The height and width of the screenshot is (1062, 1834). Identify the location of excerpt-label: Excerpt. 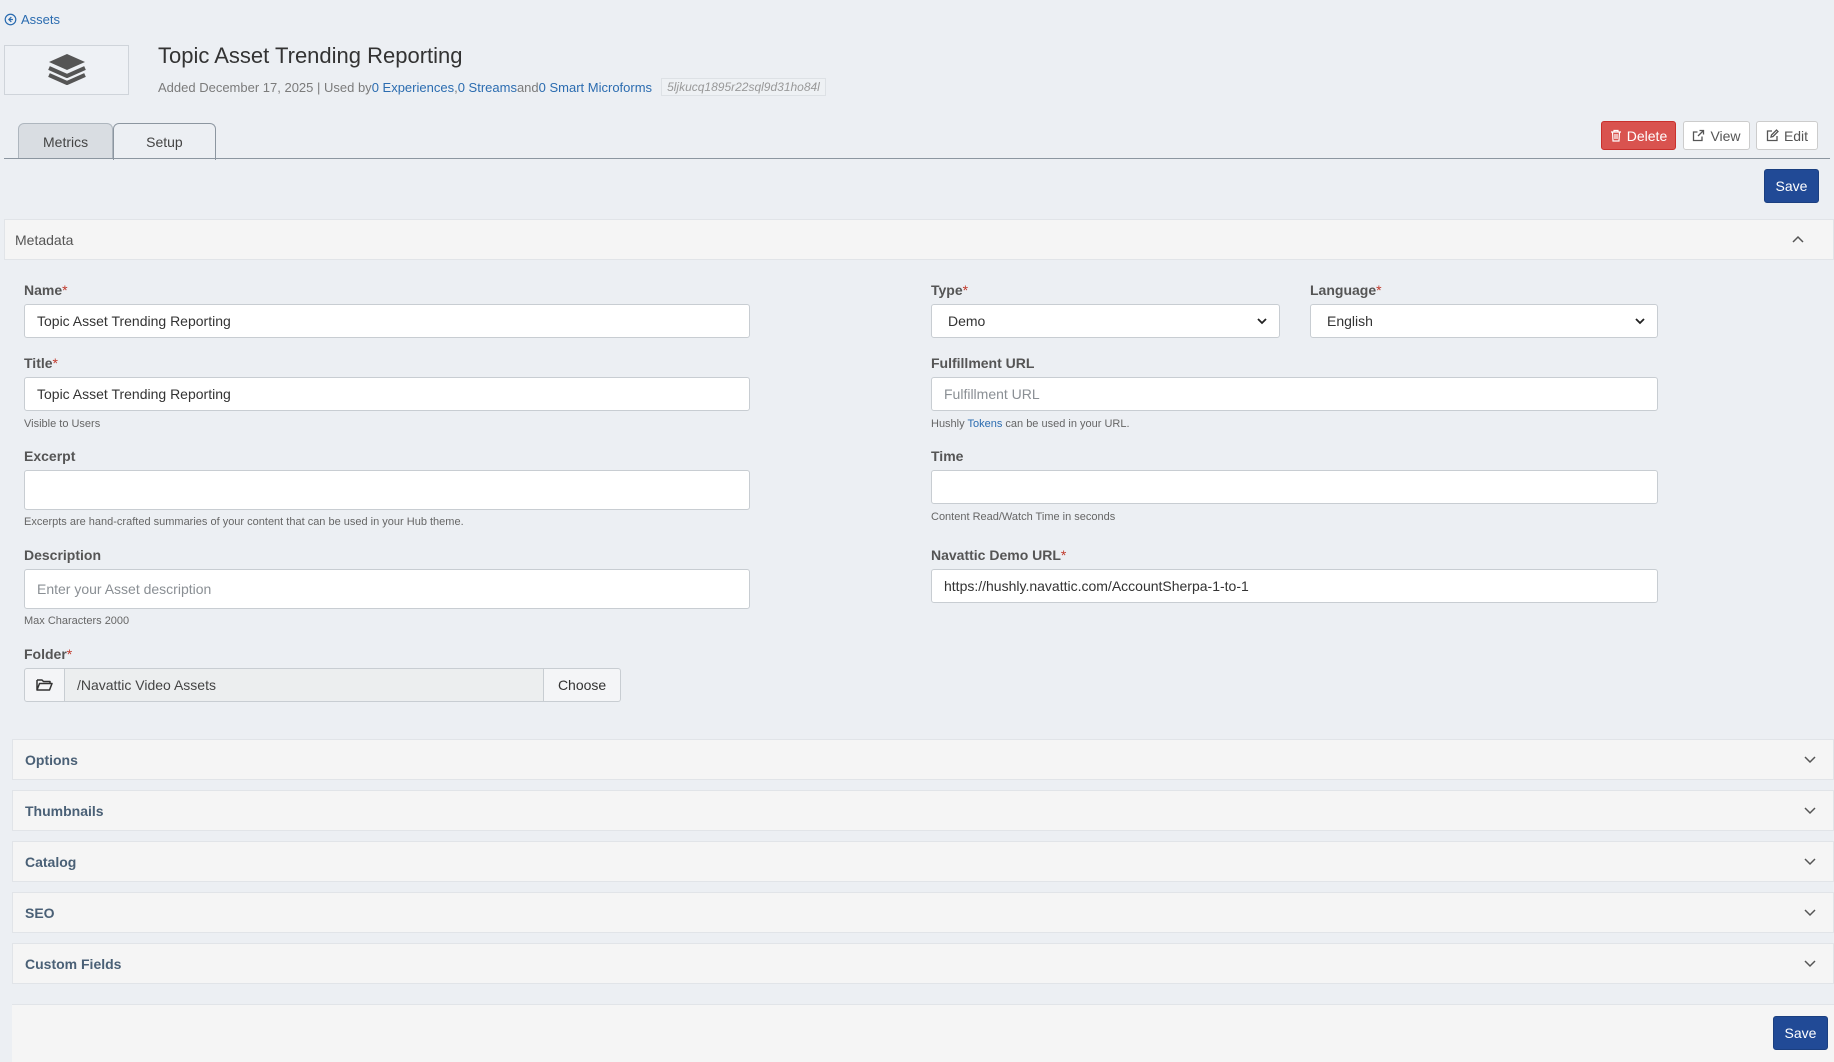
(50, 456).